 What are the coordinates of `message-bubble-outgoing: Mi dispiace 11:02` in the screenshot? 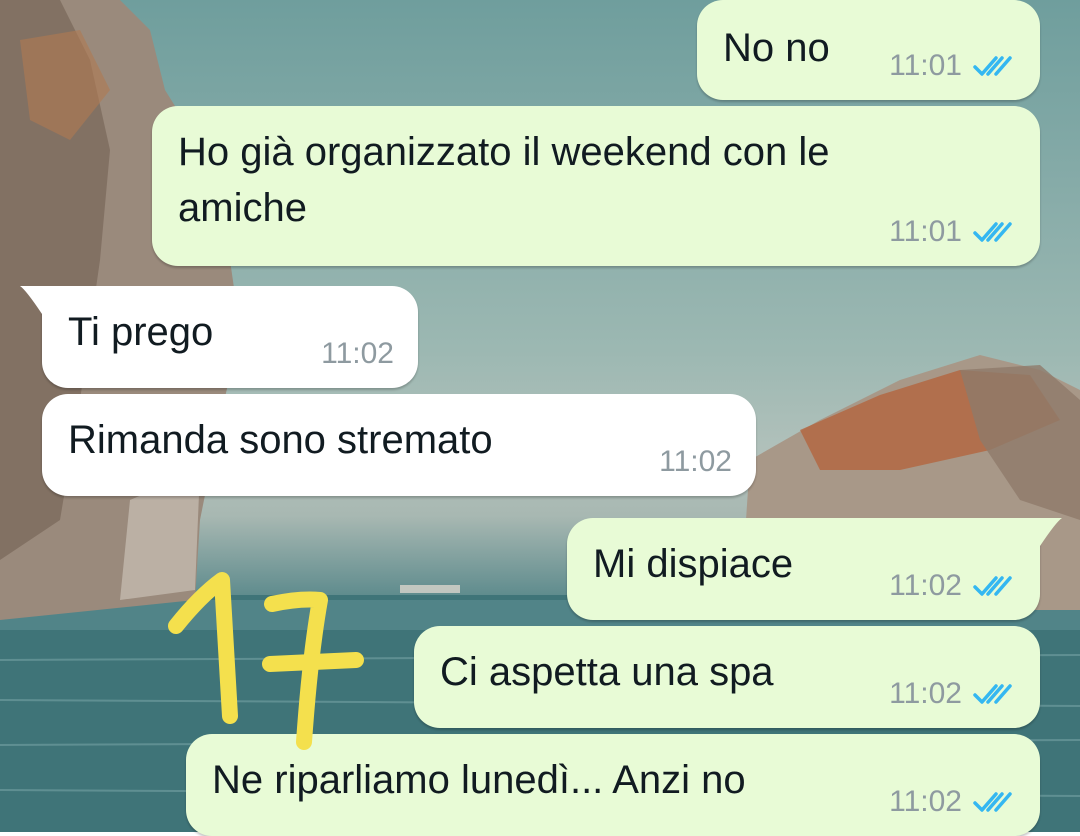 It's located at (814, 569).